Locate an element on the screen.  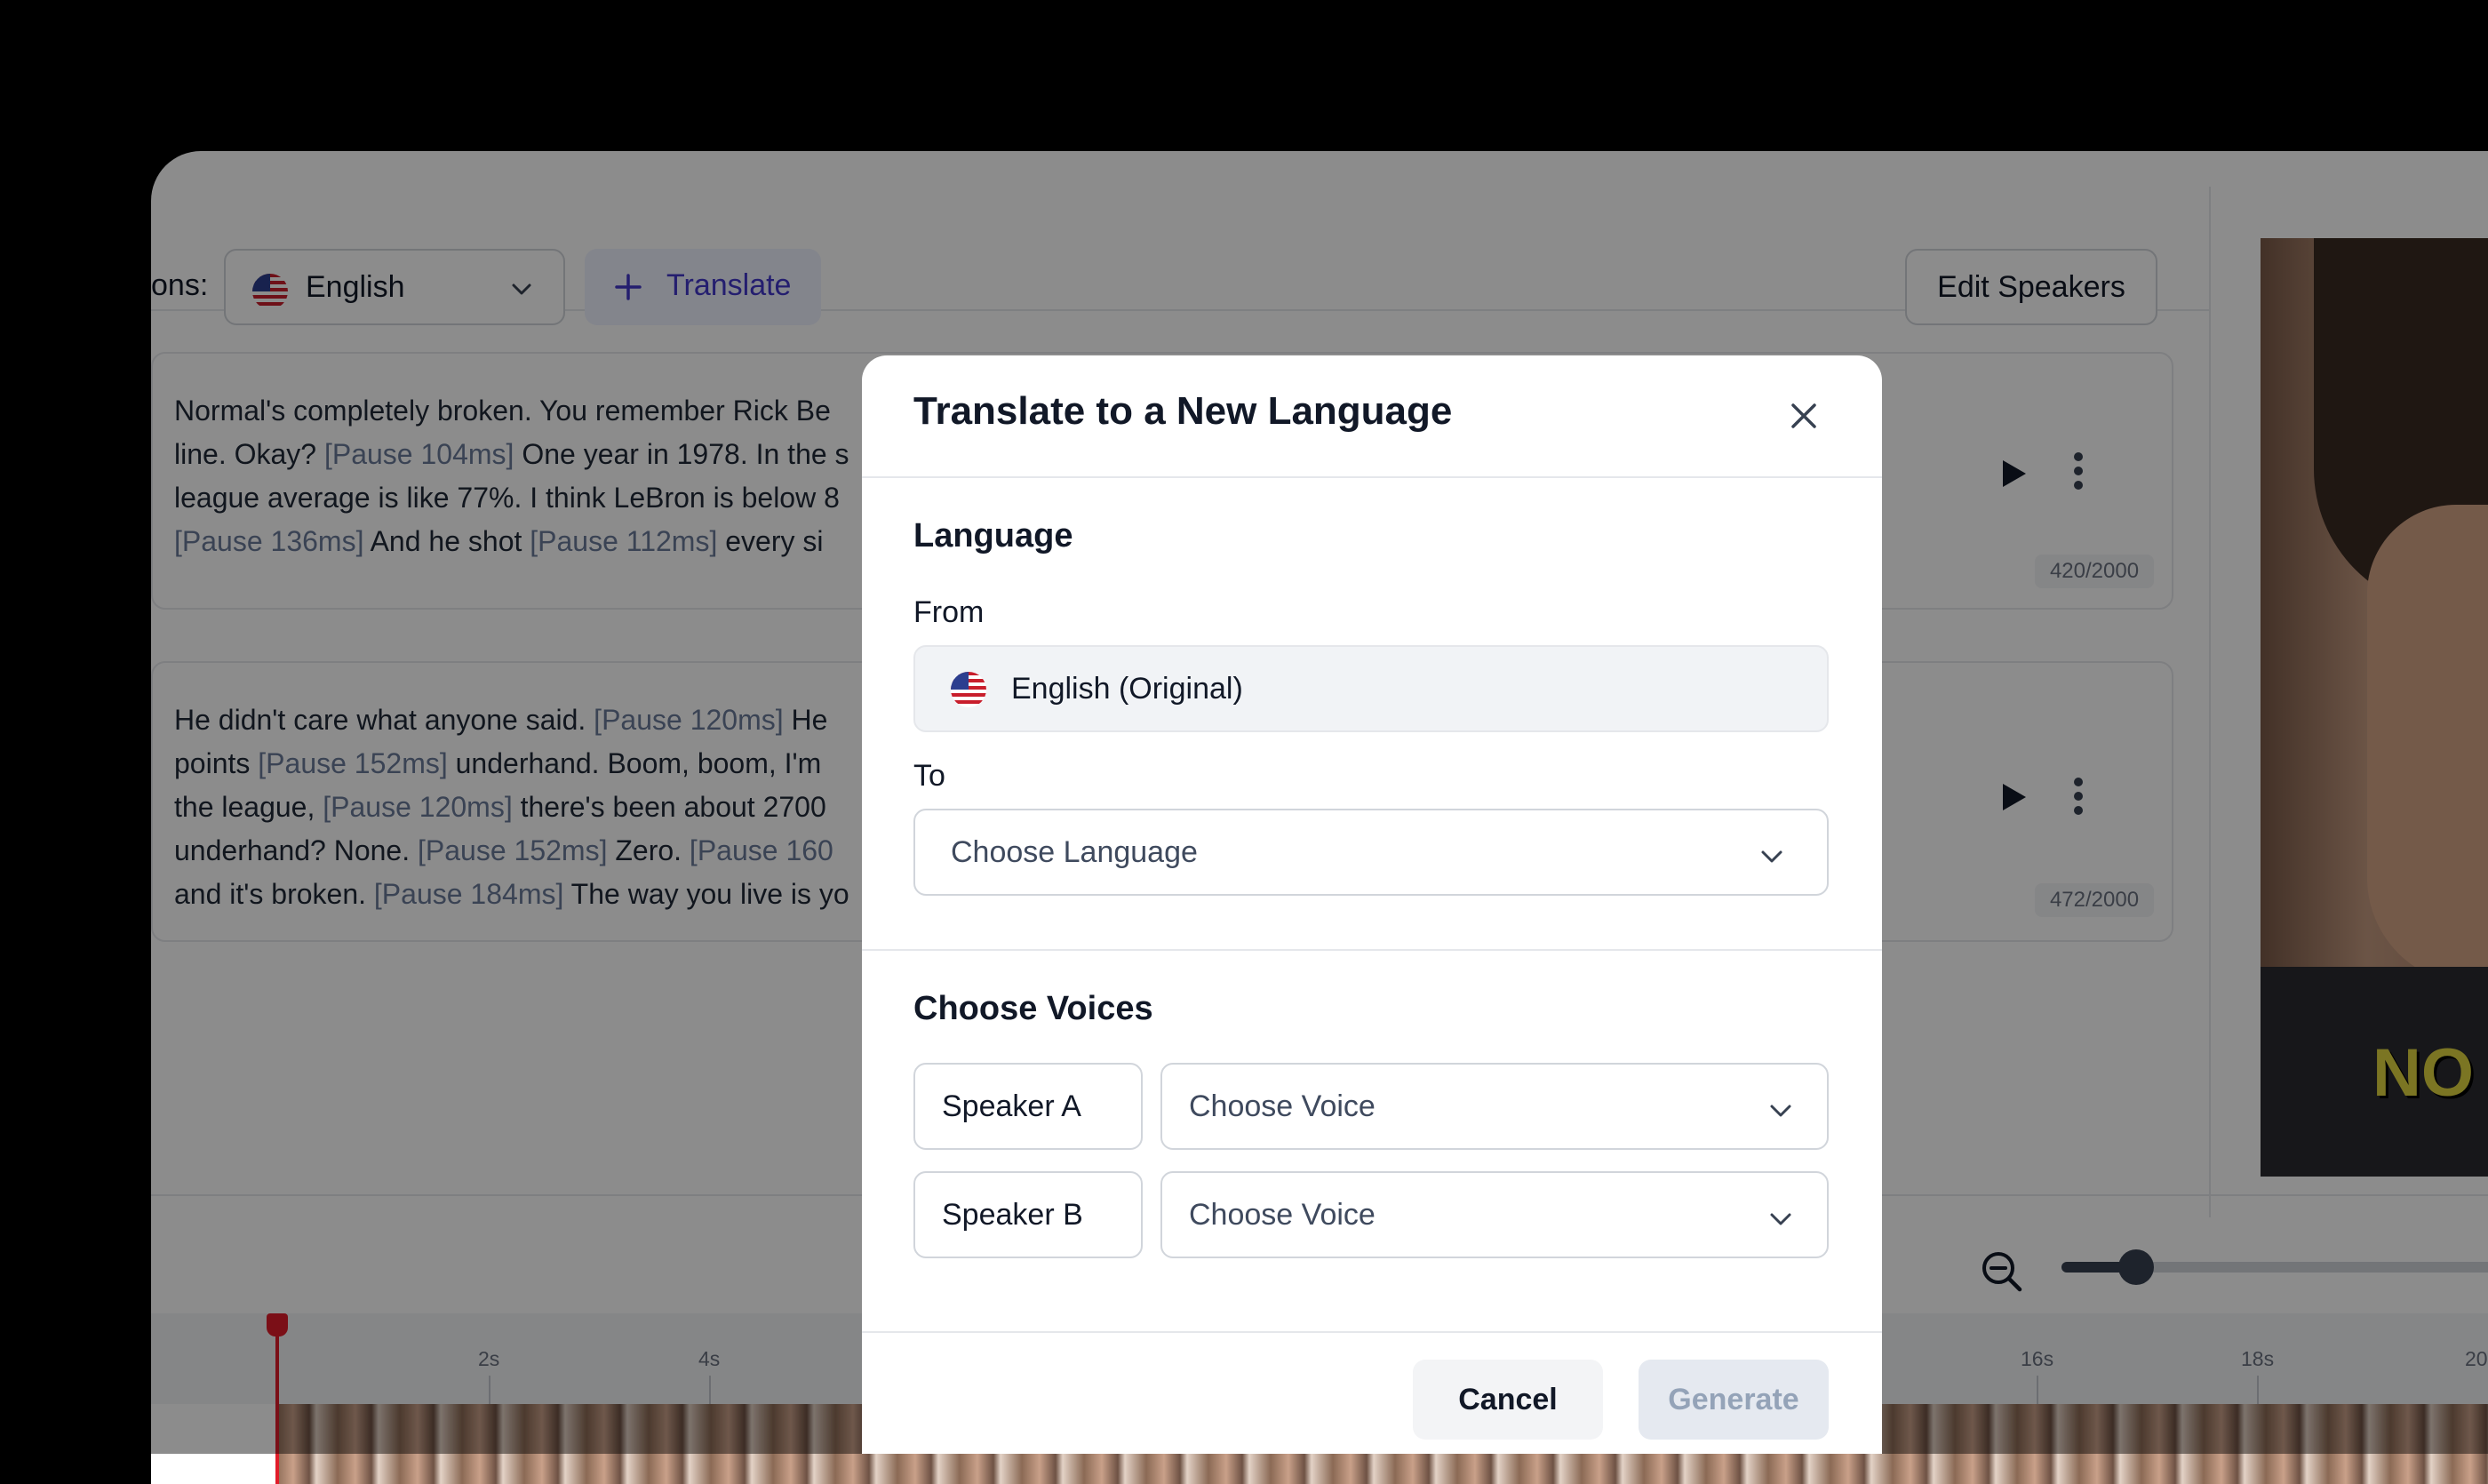
close-icon is located at coordinates (1804, 418).